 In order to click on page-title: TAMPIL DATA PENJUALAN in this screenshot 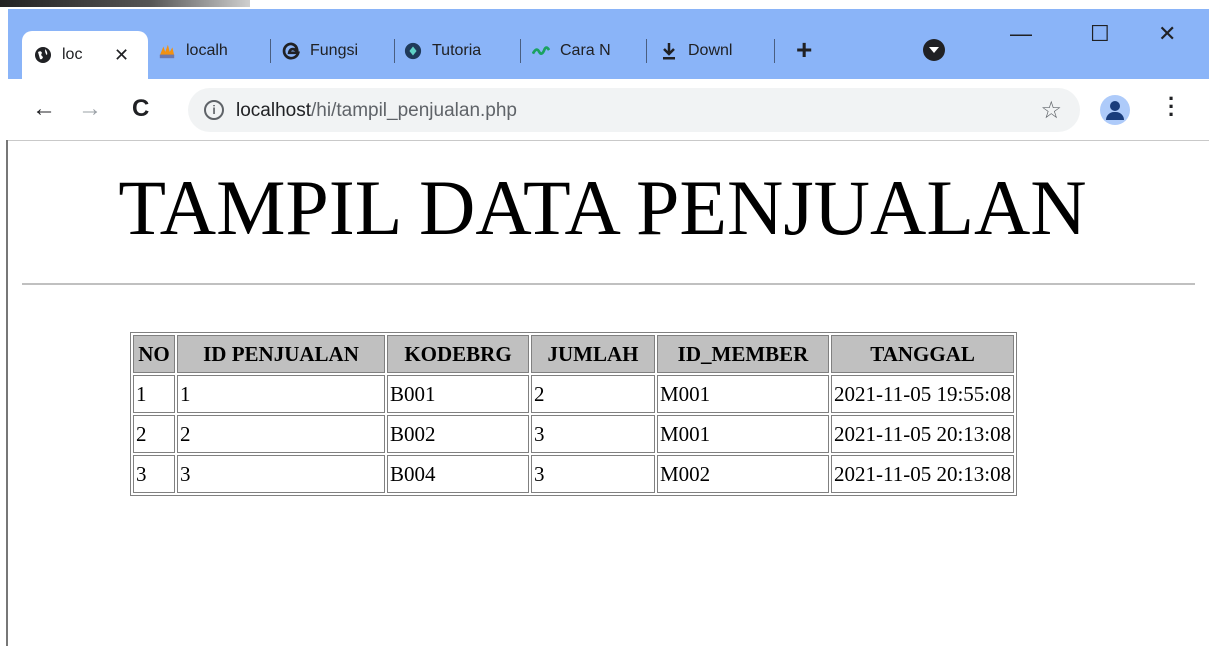, I will do `click(602, 207)`.